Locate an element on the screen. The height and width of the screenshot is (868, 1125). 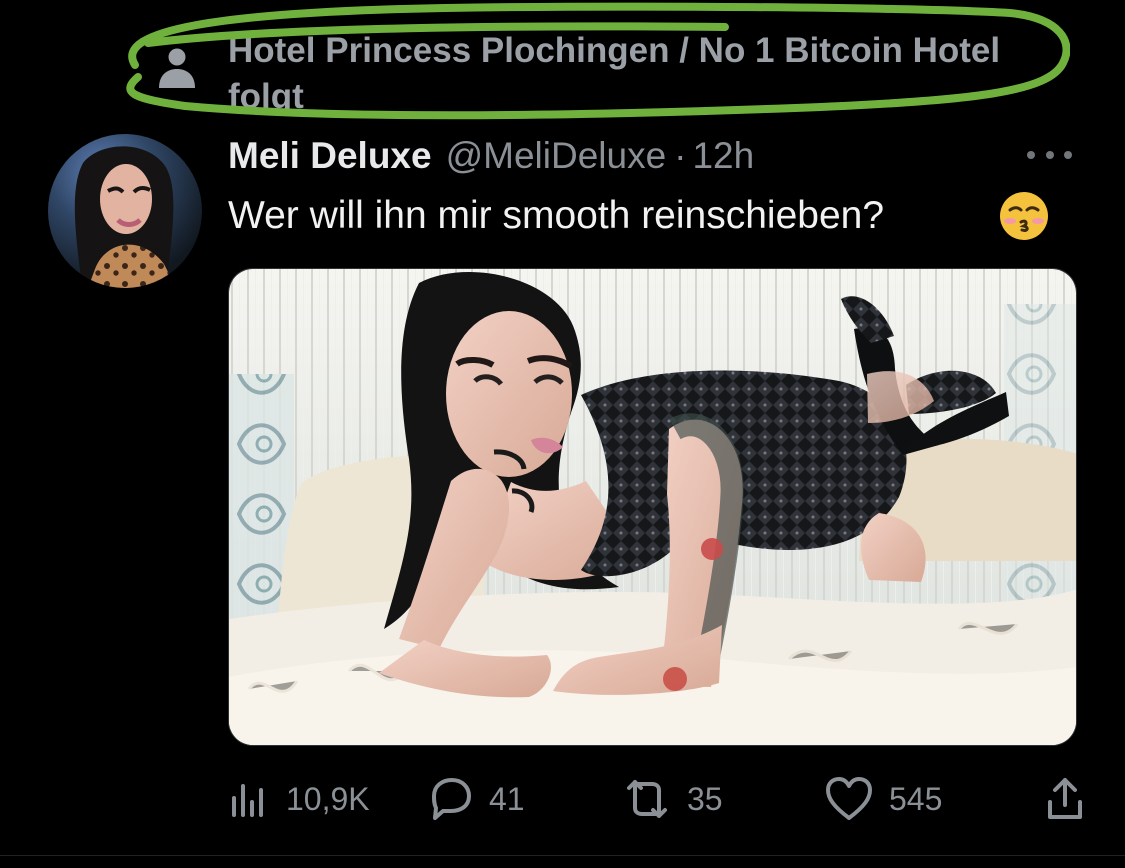
views-count: 10,9K is located at coordinates (328, 798).